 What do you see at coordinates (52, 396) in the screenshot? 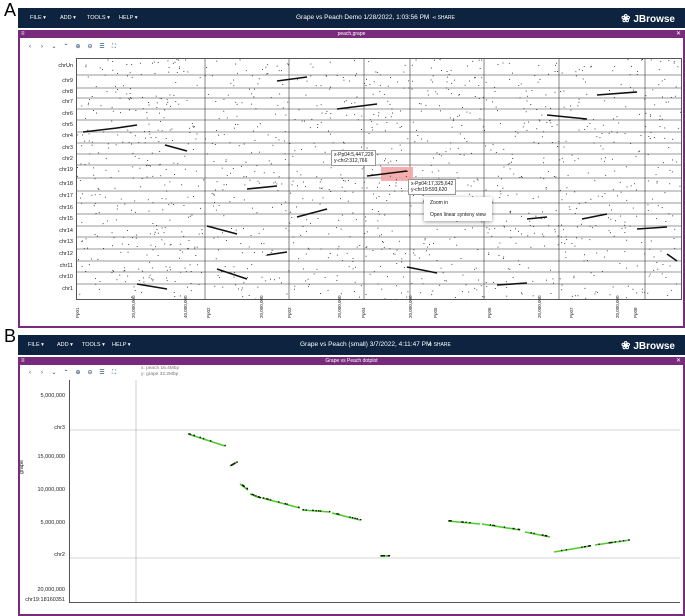
I see `y-label-b: 5,000,000` at bounding box center [52, 396].